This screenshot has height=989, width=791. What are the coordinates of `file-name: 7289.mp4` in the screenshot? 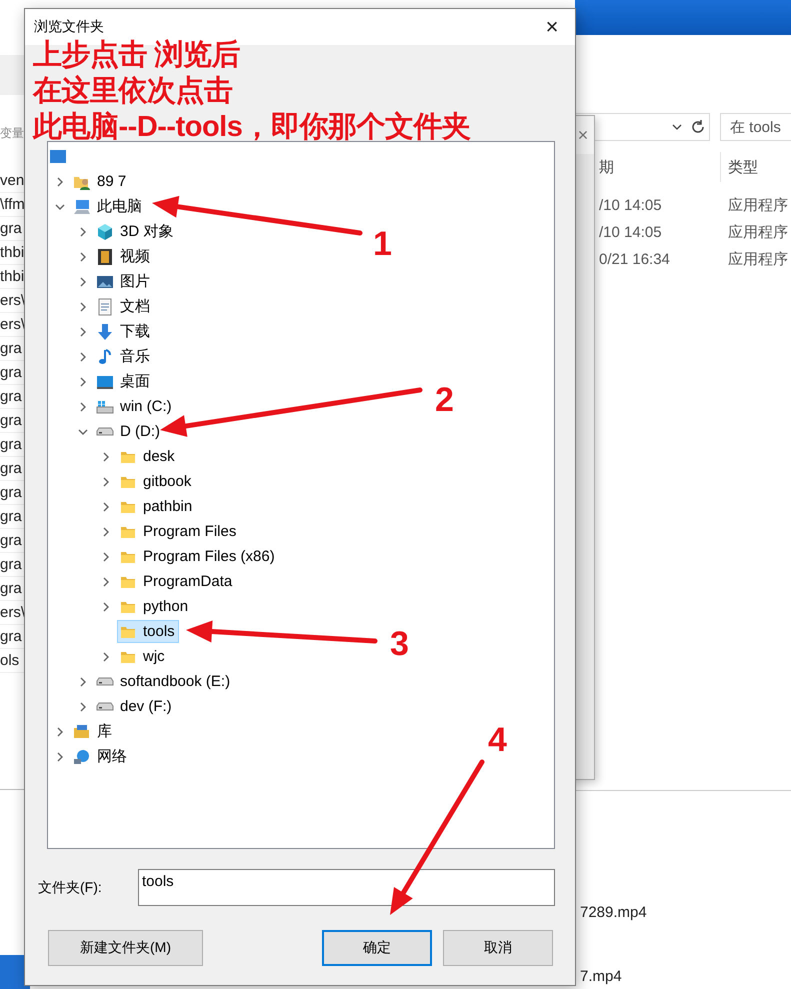 It's located at (683, 914).